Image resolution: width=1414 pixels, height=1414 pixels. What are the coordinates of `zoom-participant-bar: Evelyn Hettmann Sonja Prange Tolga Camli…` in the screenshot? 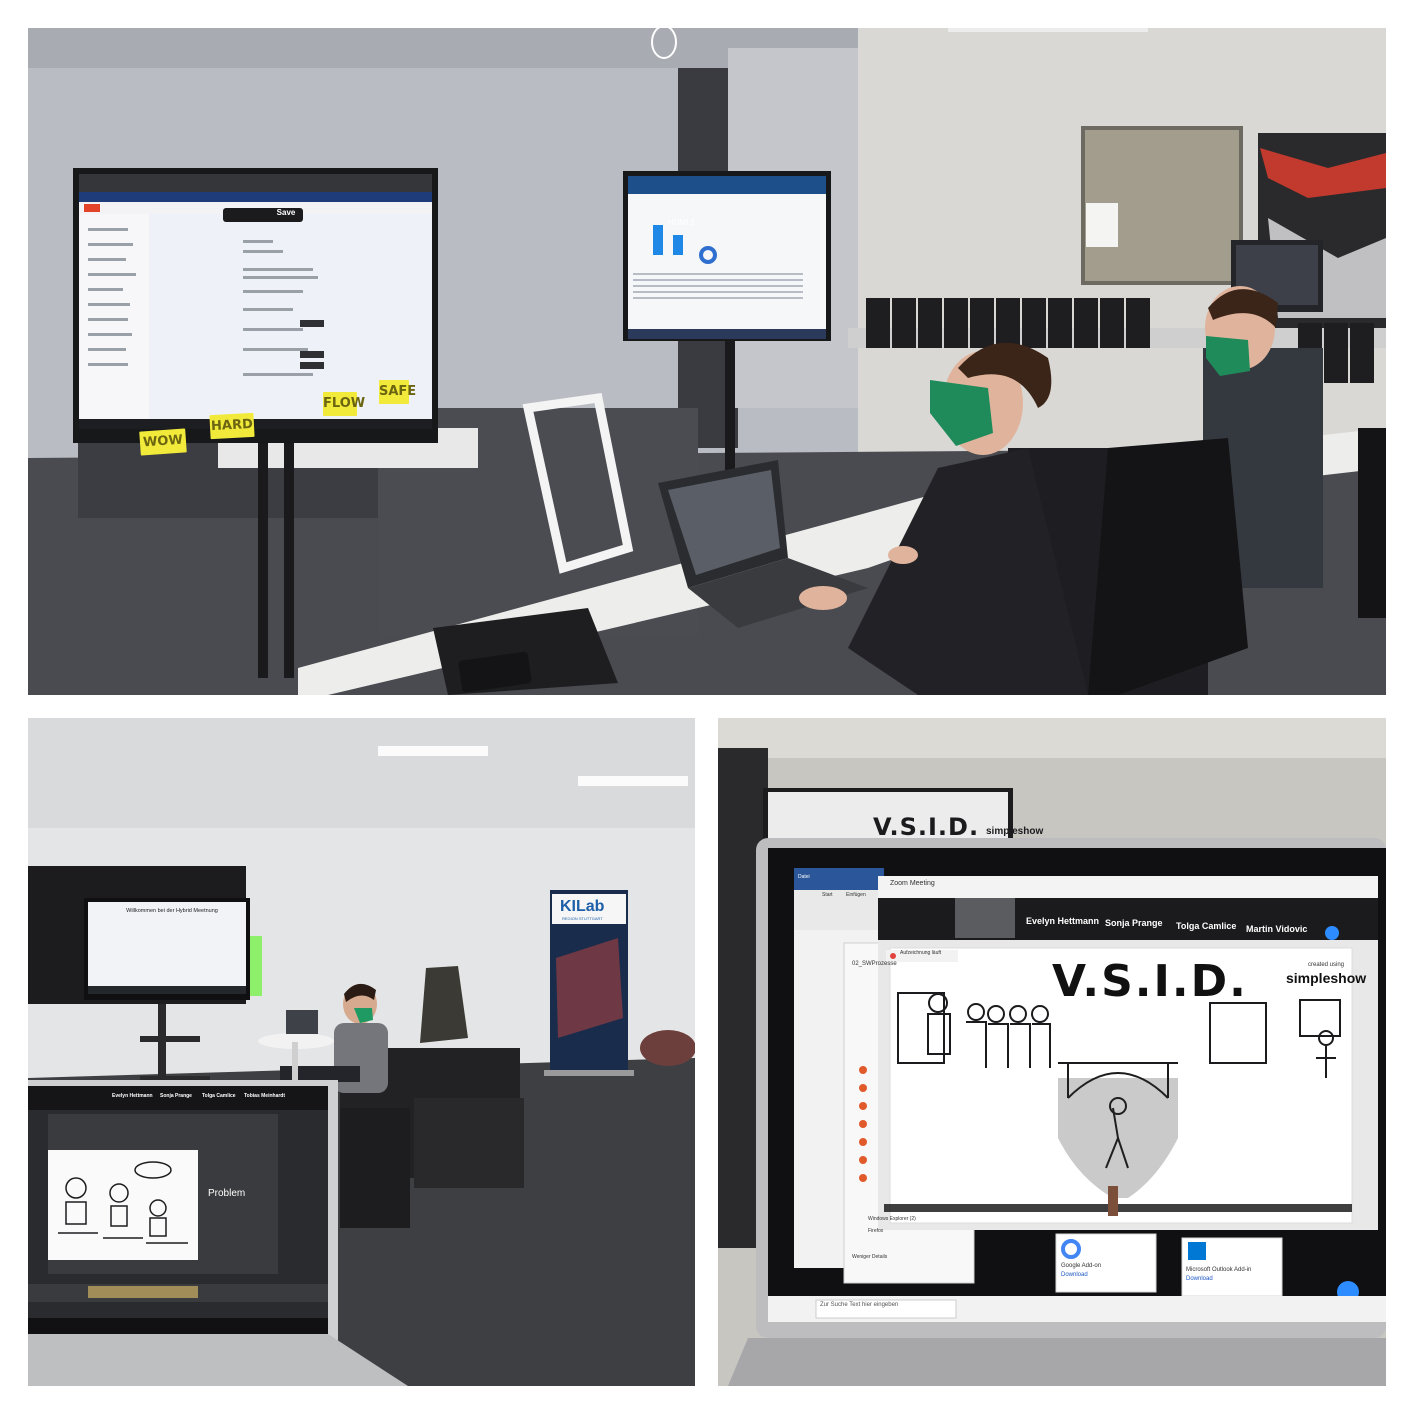 It's located at (198, 1099).